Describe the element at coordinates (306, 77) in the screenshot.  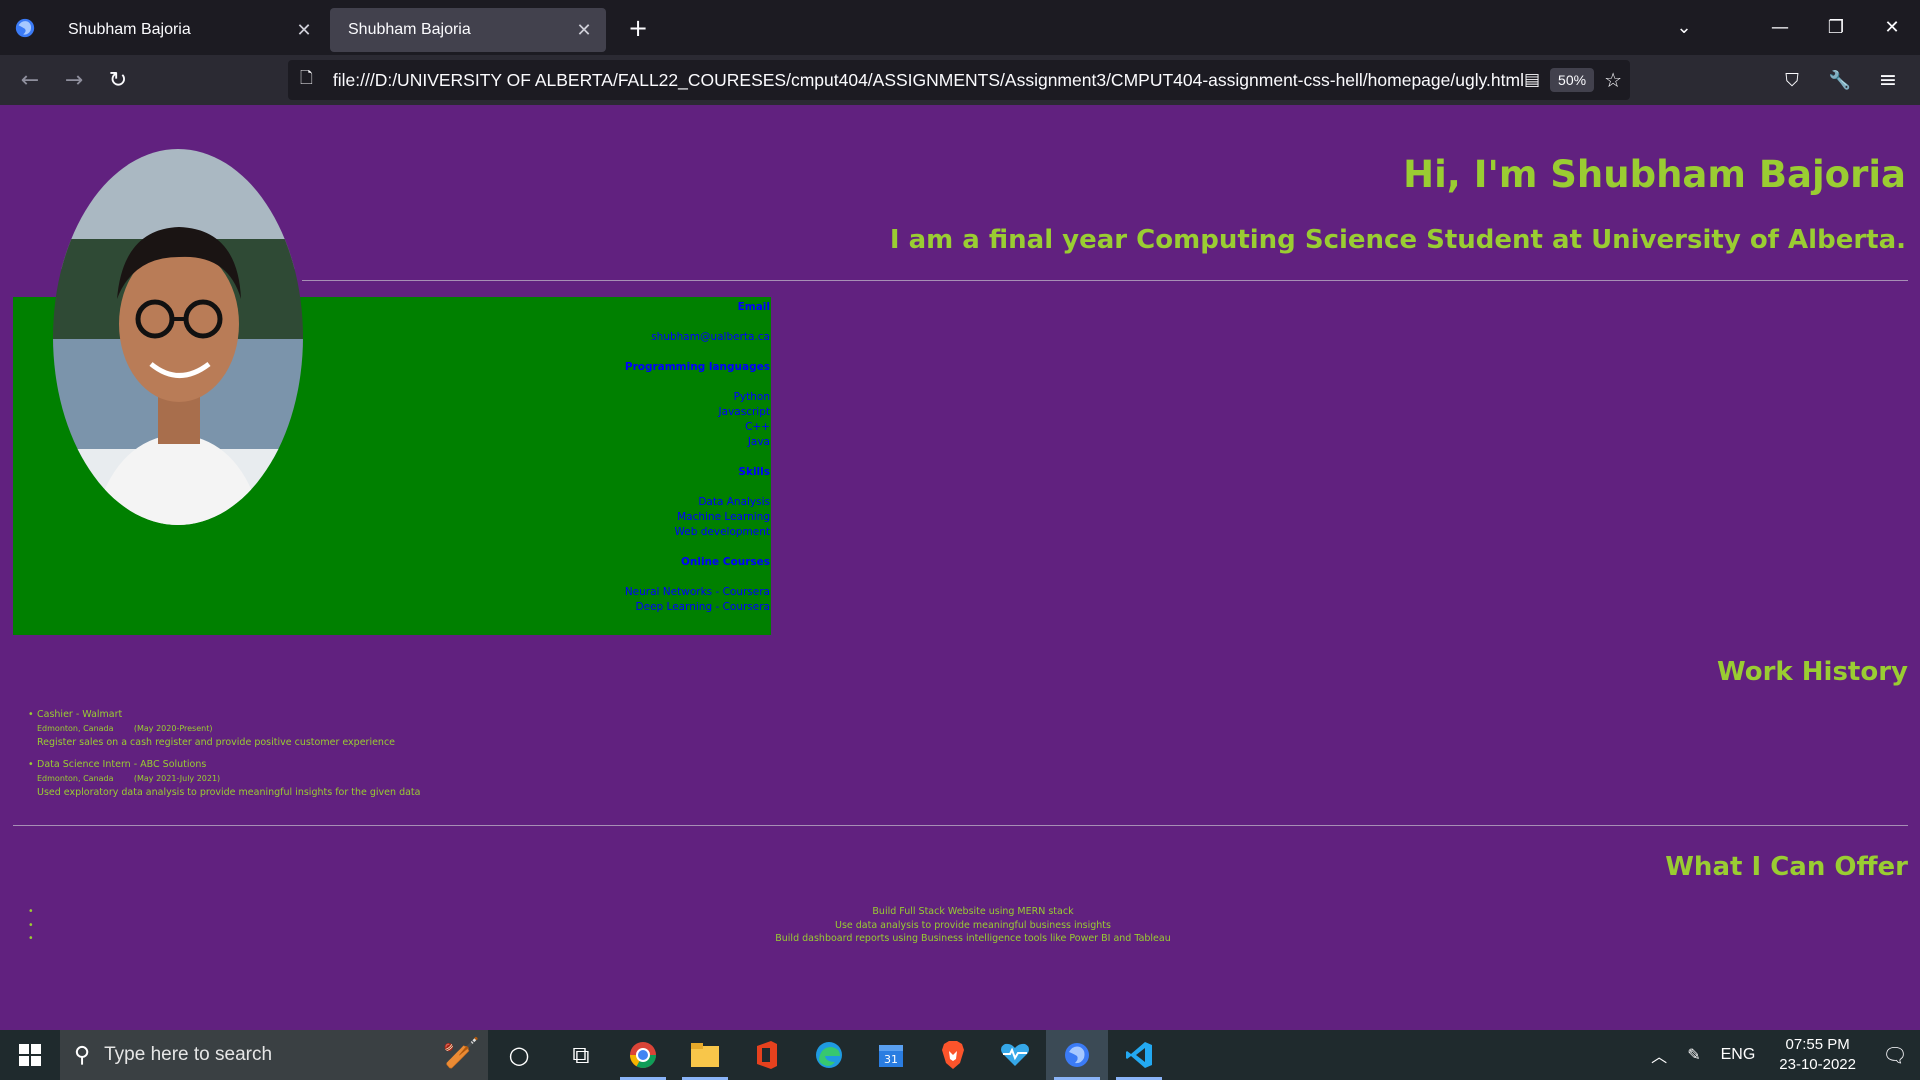
I see `page-icon: 🗋` at that location.